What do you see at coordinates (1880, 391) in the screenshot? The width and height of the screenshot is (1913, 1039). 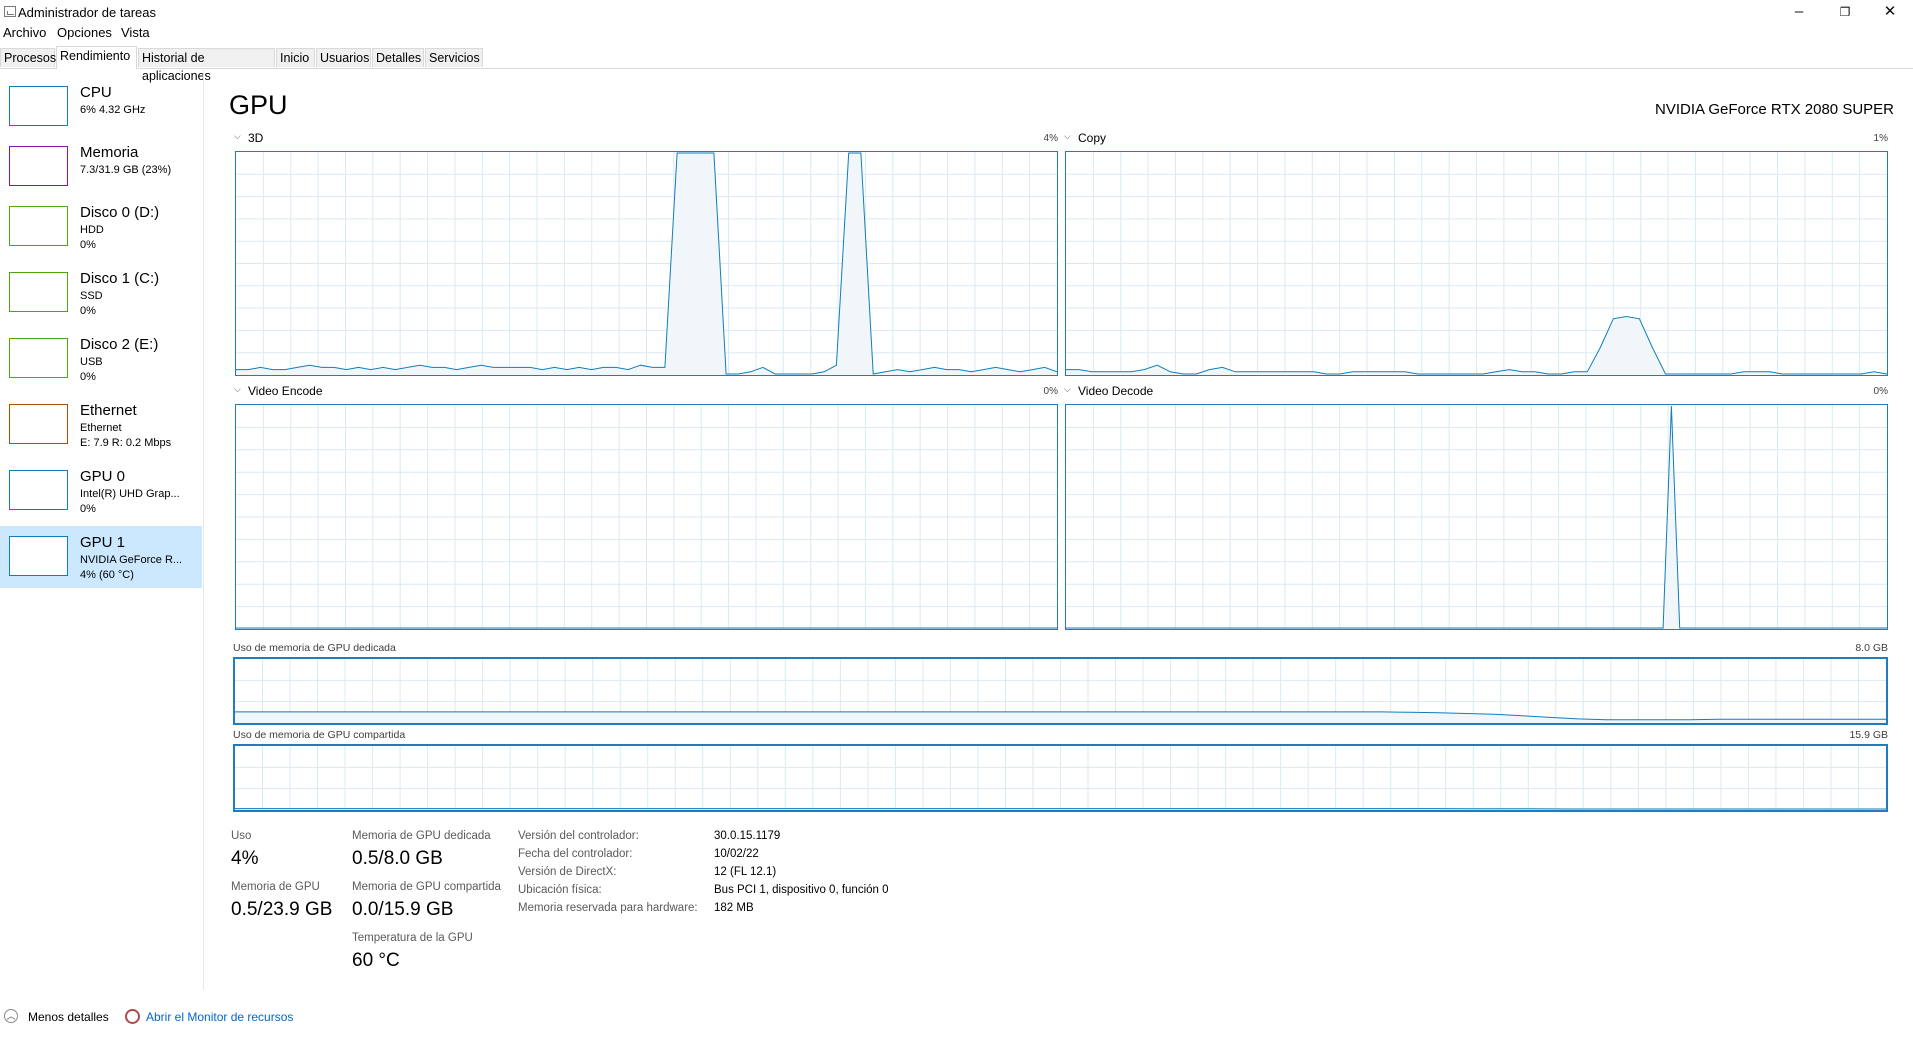 I see `graph-value-video-decode: 0%` at bounding box center [1880, 391].